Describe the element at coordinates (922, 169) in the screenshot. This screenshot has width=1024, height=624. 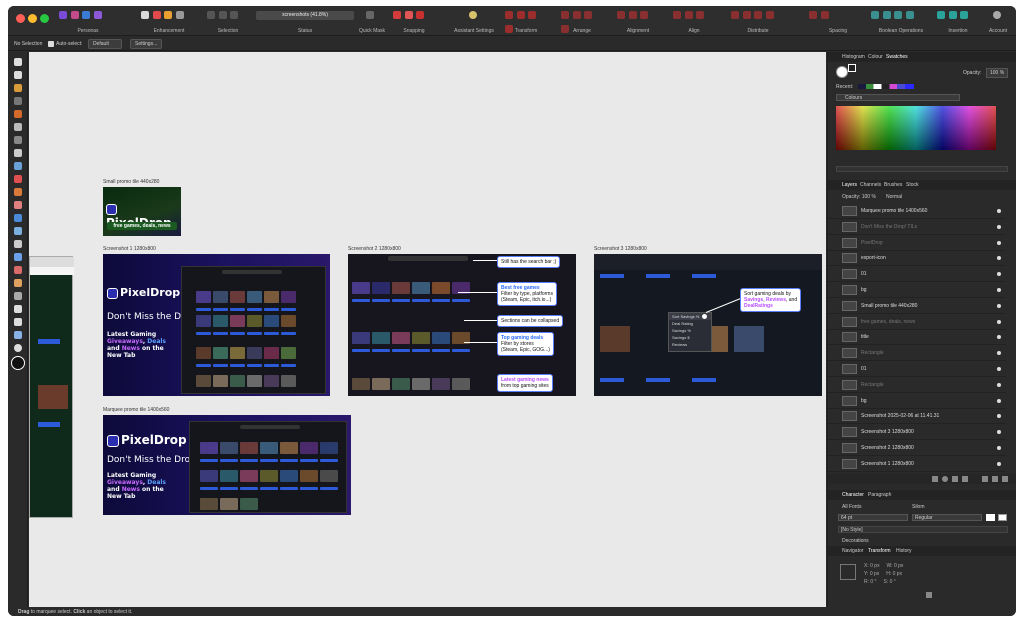
I see `swatch-search-field` at that location.